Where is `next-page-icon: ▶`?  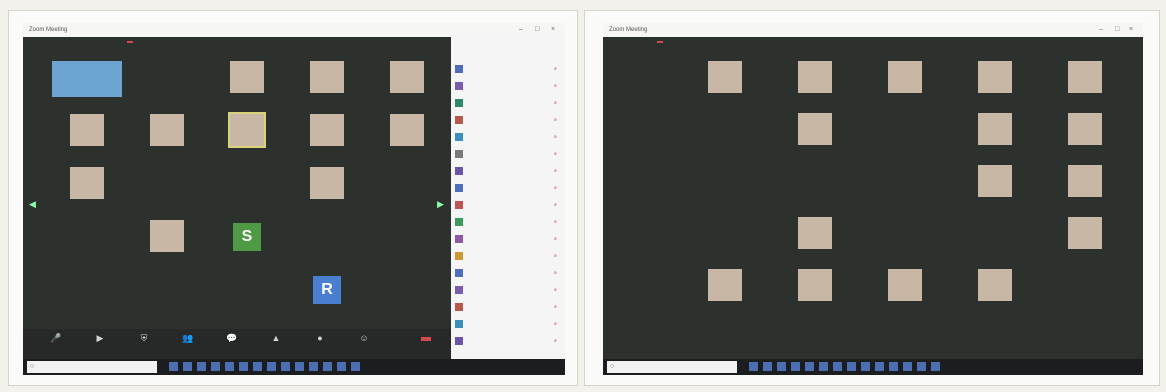 next-page-icon: ▶ is located at coordinates (440, 204).